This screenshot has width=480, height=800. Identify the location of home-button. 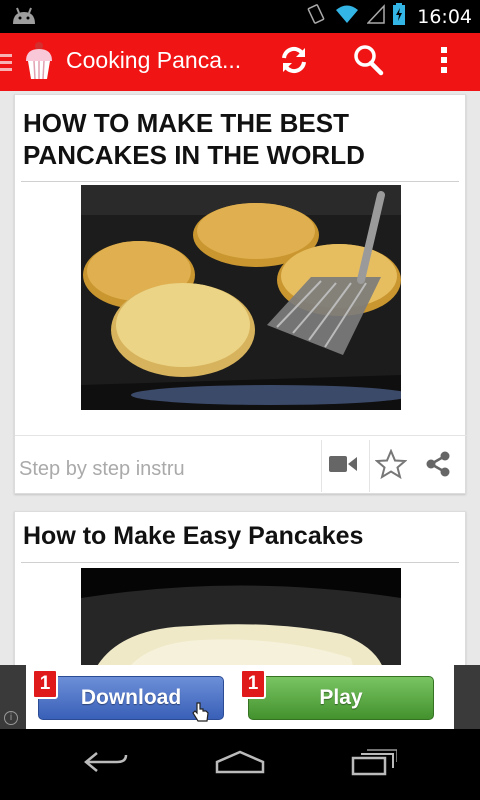
(240, 764).